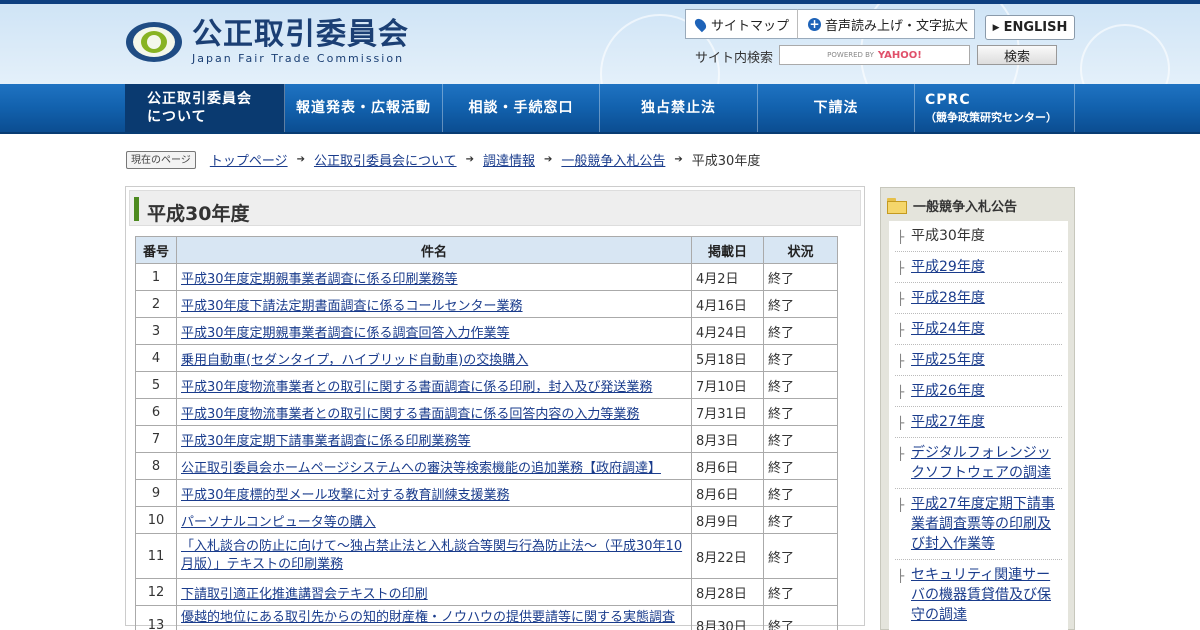  Describe the element at coordinates (727, 617) in the screenshot. I see `row-date: 8月30日` at that location.